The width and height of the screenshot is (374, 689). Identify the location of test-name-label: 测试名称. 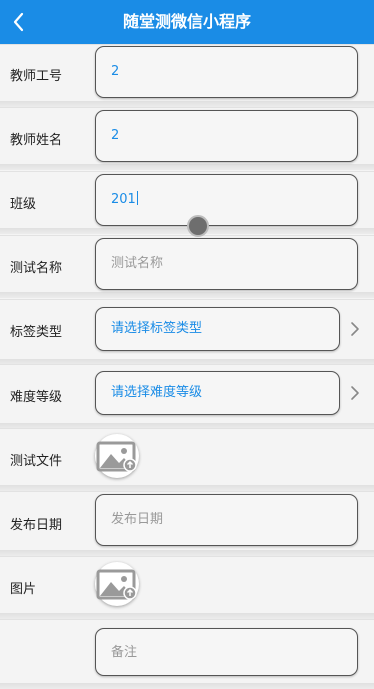
(36, 268).